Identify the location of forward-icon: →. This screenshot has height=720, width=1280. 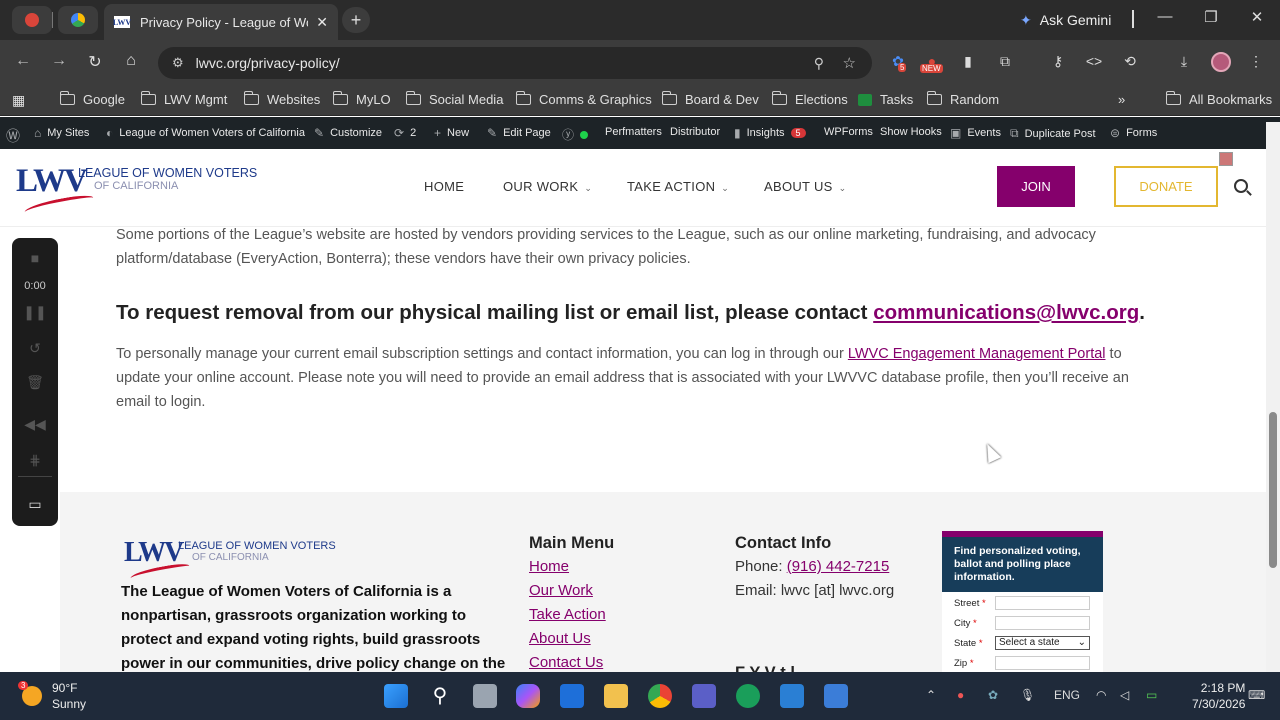
(59, 61).